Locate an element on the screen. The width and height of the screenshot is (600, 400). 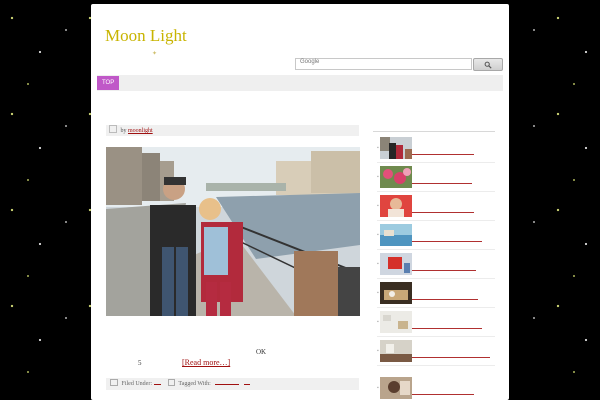
tagline-mark: ✦ is located at coordinates (155, 54).